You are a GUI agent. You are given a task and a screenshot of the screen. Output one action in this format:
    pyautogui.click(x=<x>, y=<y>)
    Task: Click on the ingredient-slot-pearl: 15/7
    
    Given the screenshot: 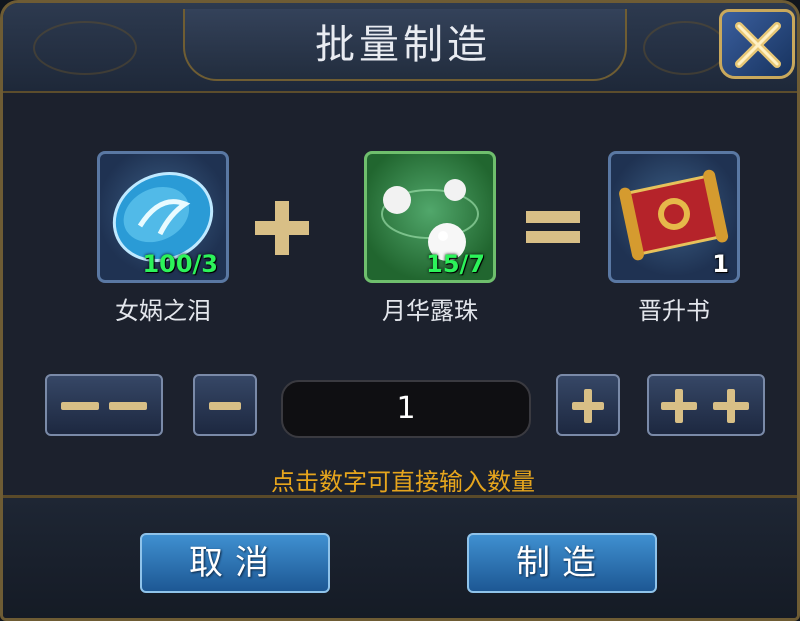 What is the action you would take?
    pyautogui.click(x=430, y=217)
    